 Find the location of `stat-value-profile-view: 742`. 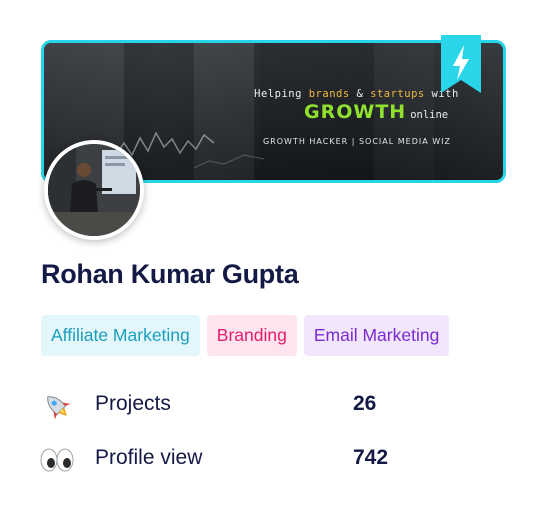

stat-value-profile-view: 742 is located at coordinates (371, 457).